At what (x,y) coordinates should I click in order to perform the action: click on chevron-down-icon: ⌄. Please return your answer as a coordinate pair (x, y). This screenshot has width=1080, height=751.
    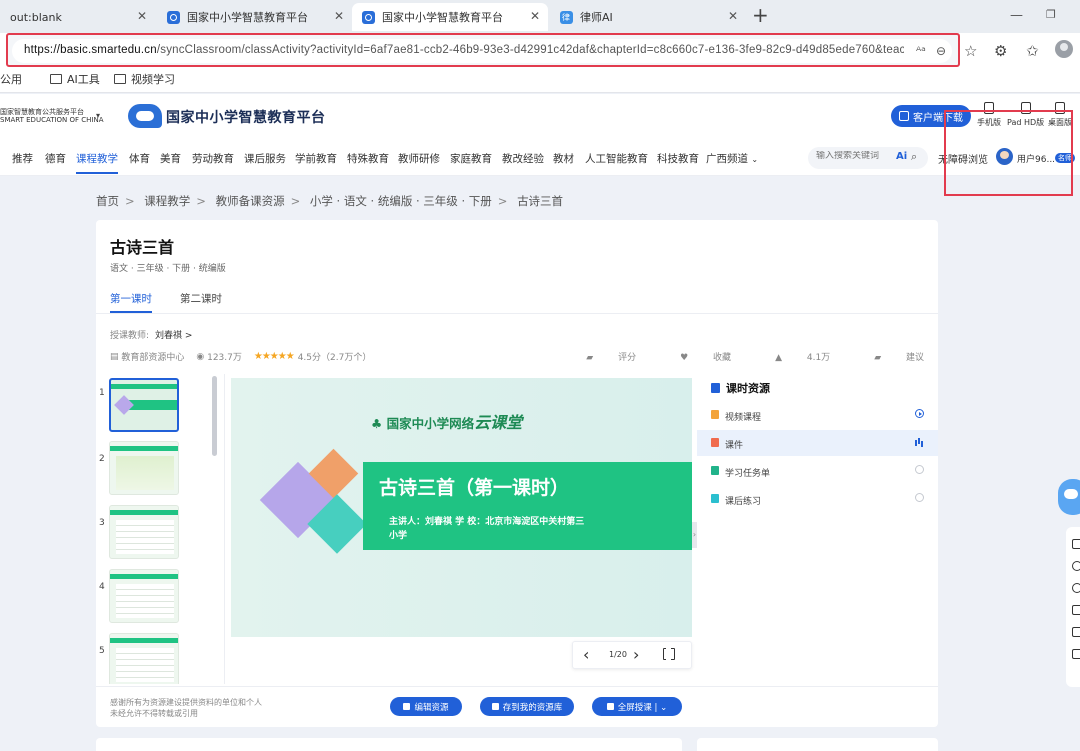
    Looking at the image, I should click on (755, 159).